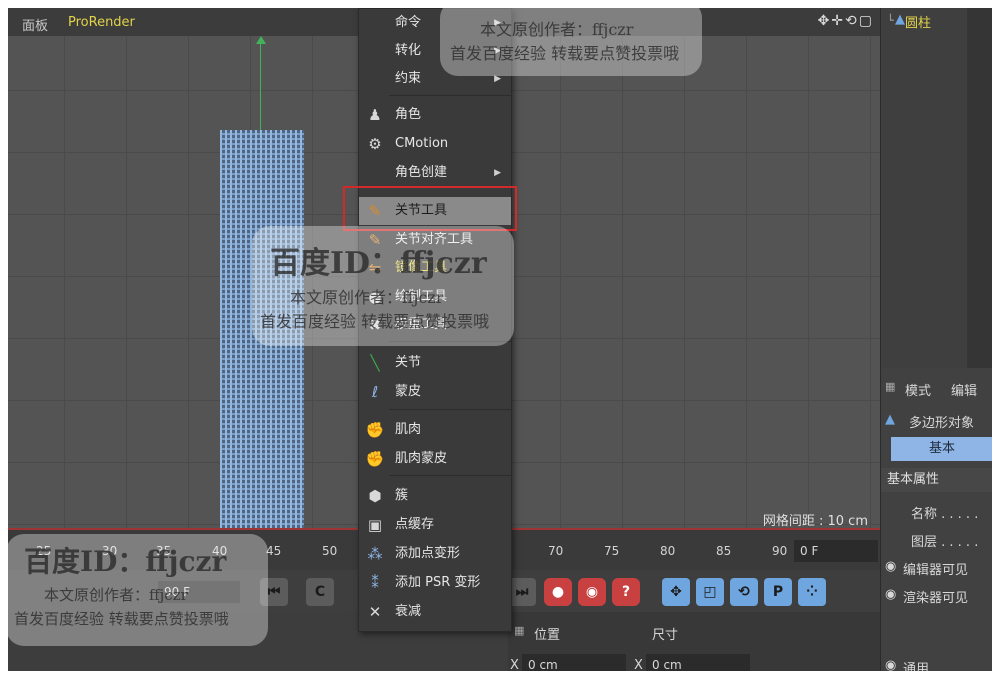 This screenshot has height=679, width=1000. Describe the element at coordinates (435, 525) in the screenshot. I see `menu-item-point-cache: ▣ 点缓存` at that location.